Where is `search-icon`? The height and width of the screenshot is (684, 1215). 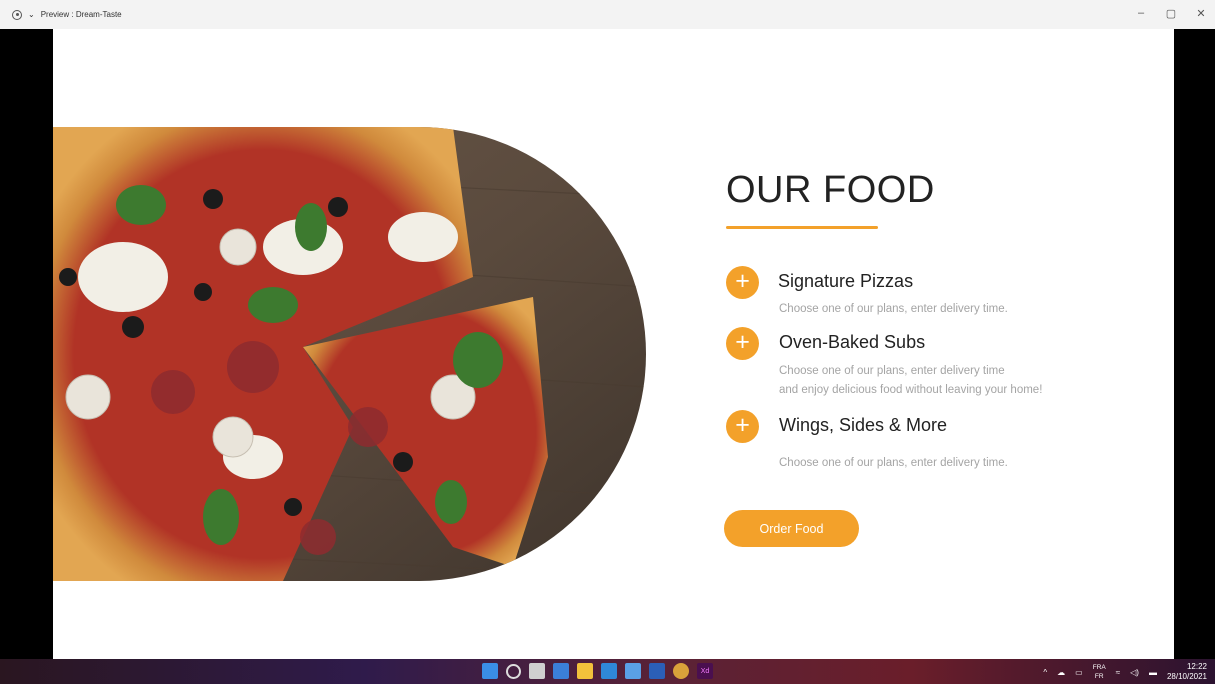 search-icon is located at coordinates (513, 671).